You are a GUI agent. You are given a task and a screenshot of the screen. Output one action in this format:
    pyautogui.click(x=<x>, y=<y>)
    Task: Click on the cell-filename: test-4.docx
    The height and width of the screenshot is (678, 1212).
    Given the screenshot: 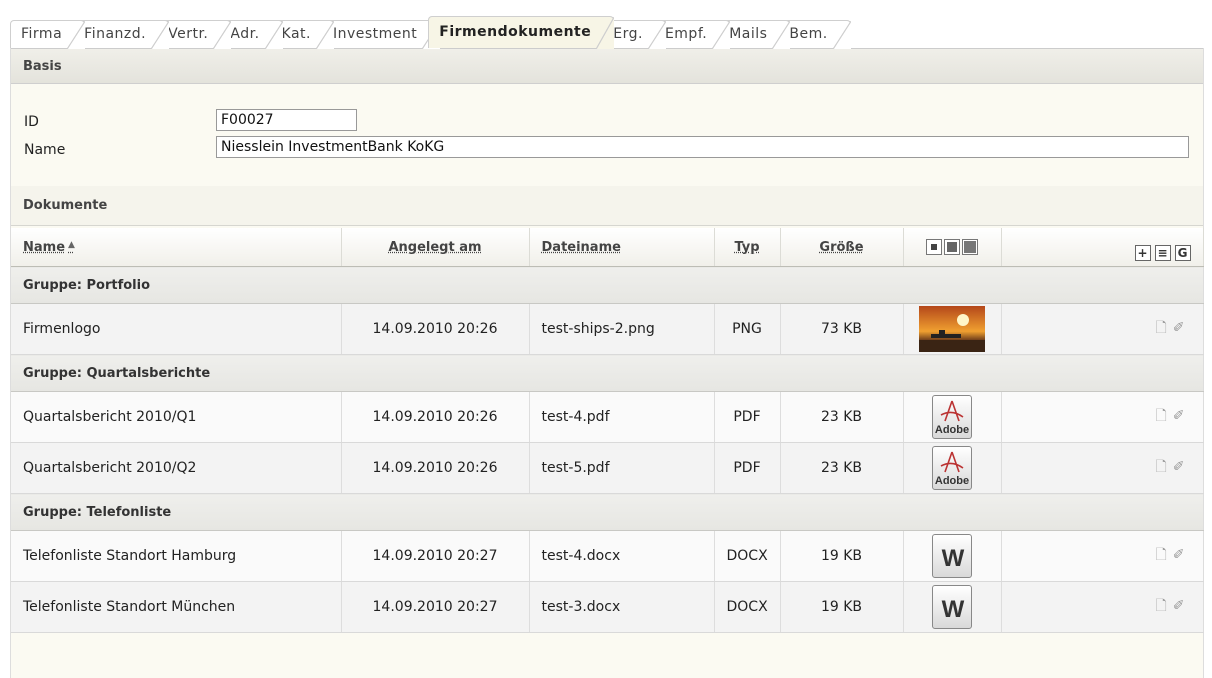 What is the action you would take?
    pyautogui.click(x=622, y=556)
    